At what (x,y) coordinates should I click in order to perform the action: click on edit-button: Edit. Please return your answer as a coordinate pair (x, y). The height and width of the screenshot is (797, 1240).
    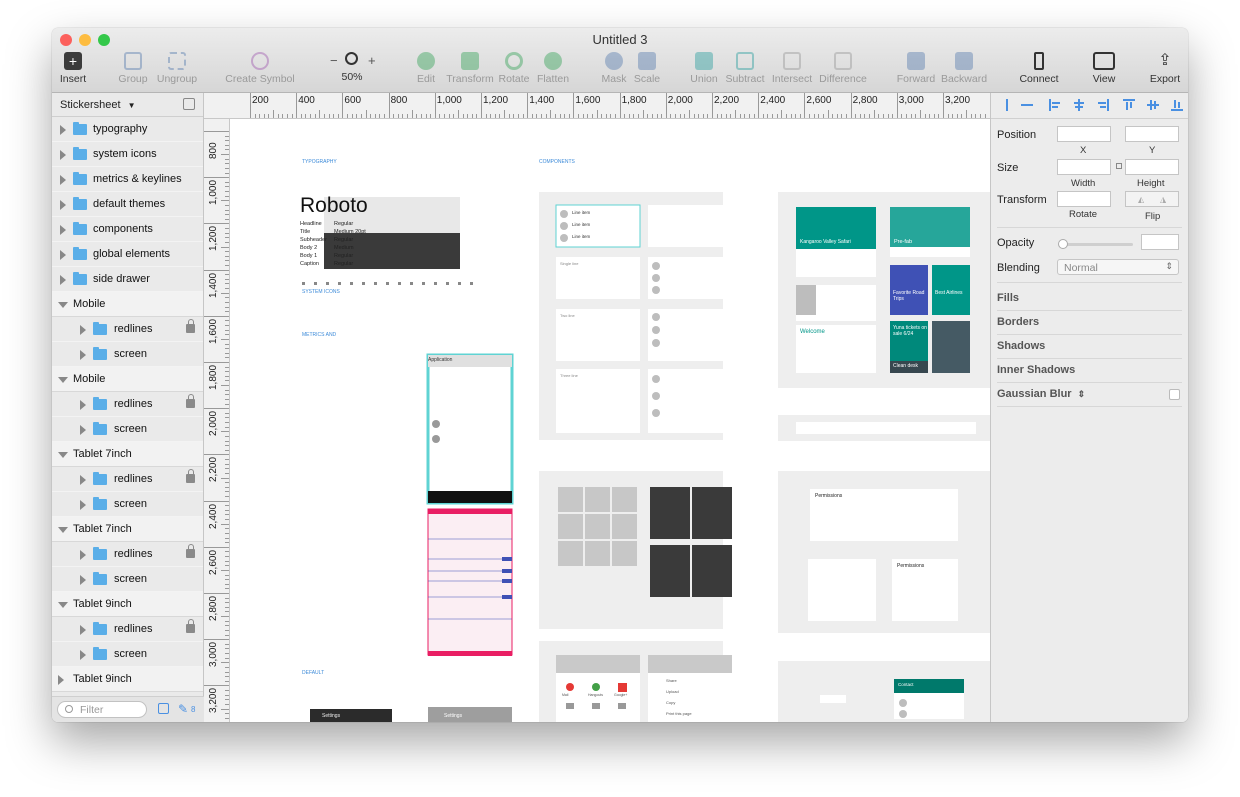
    Looking at the image, I should click on (426, 70).